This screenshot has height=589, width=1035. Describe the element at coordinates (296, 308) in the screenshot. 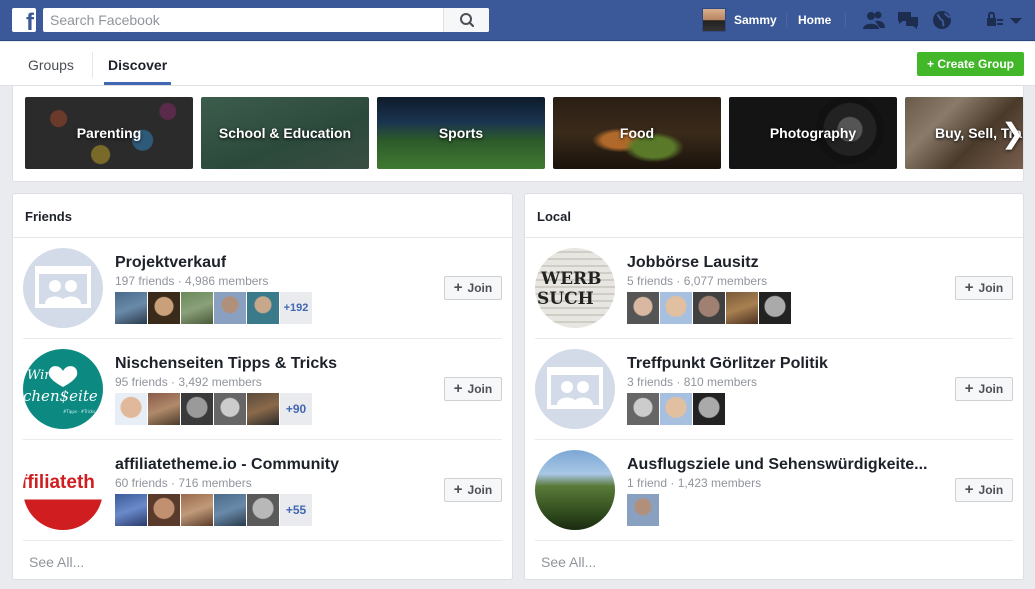

I see `more-members-count: +192` at that location.